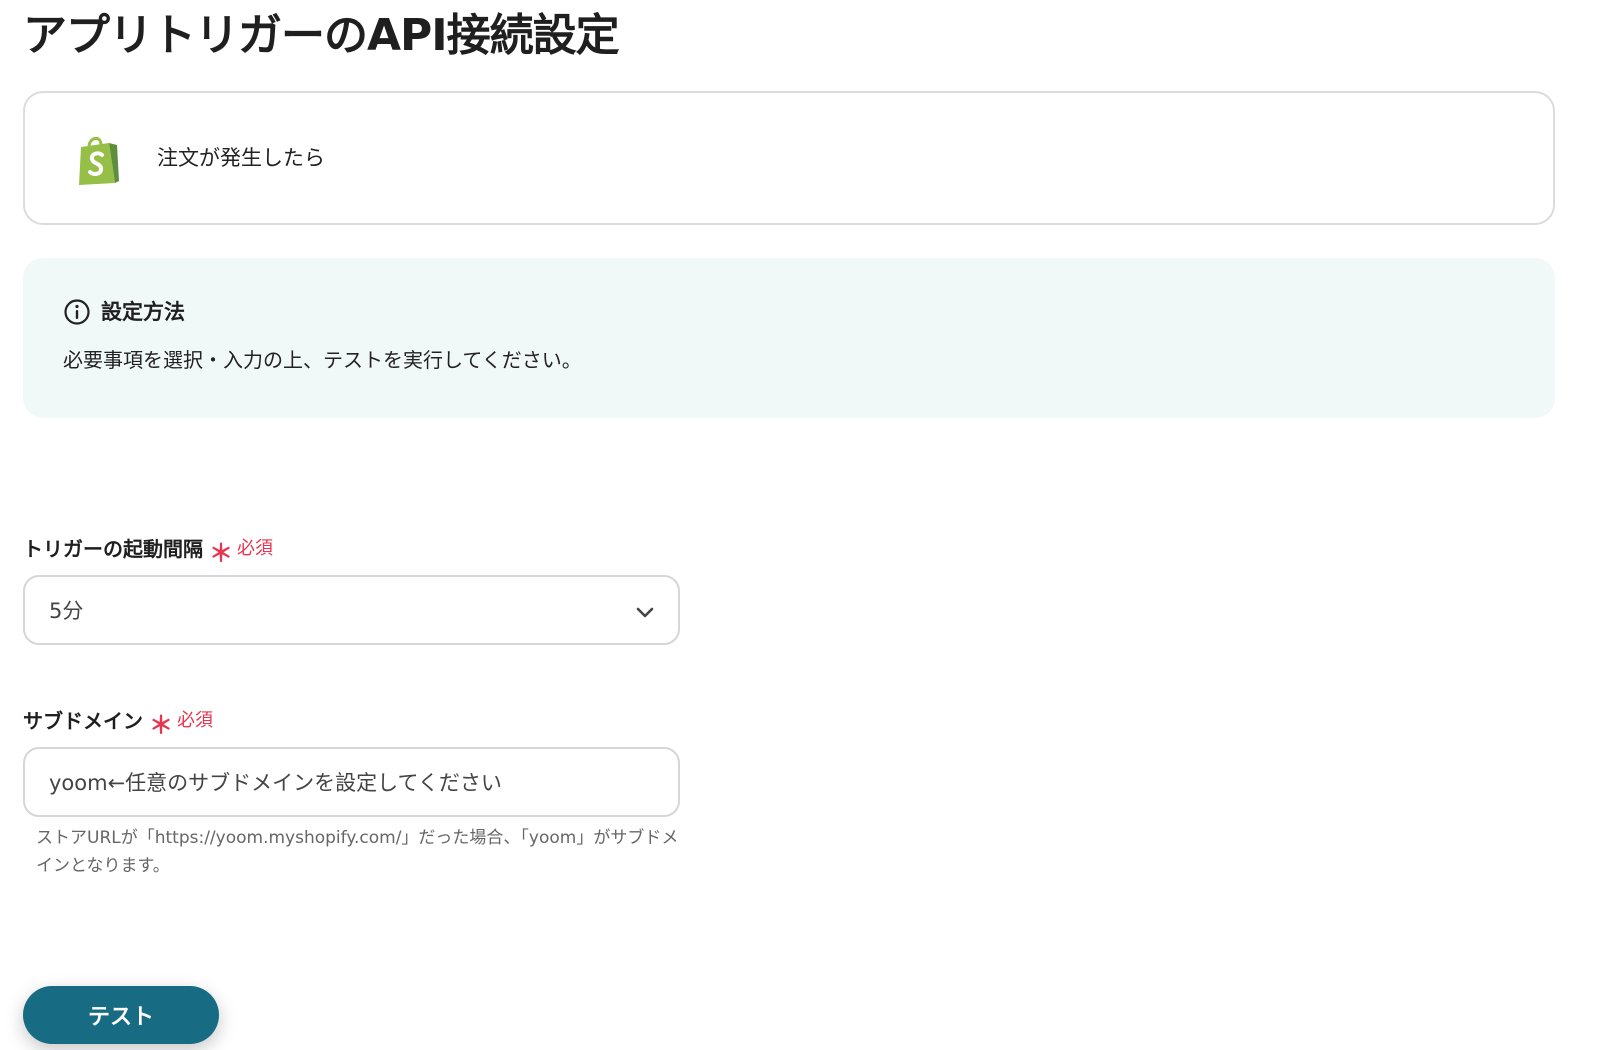  I want to click on interval-select: 5分, so click(351, 610).